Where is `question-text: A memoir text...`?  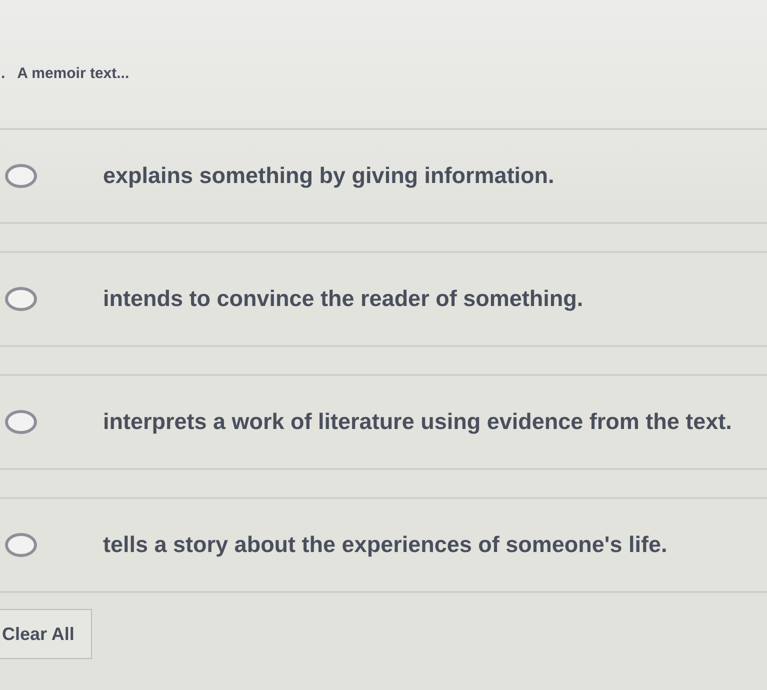
question-text: A memoir text... is located at coordinates (73, 74).